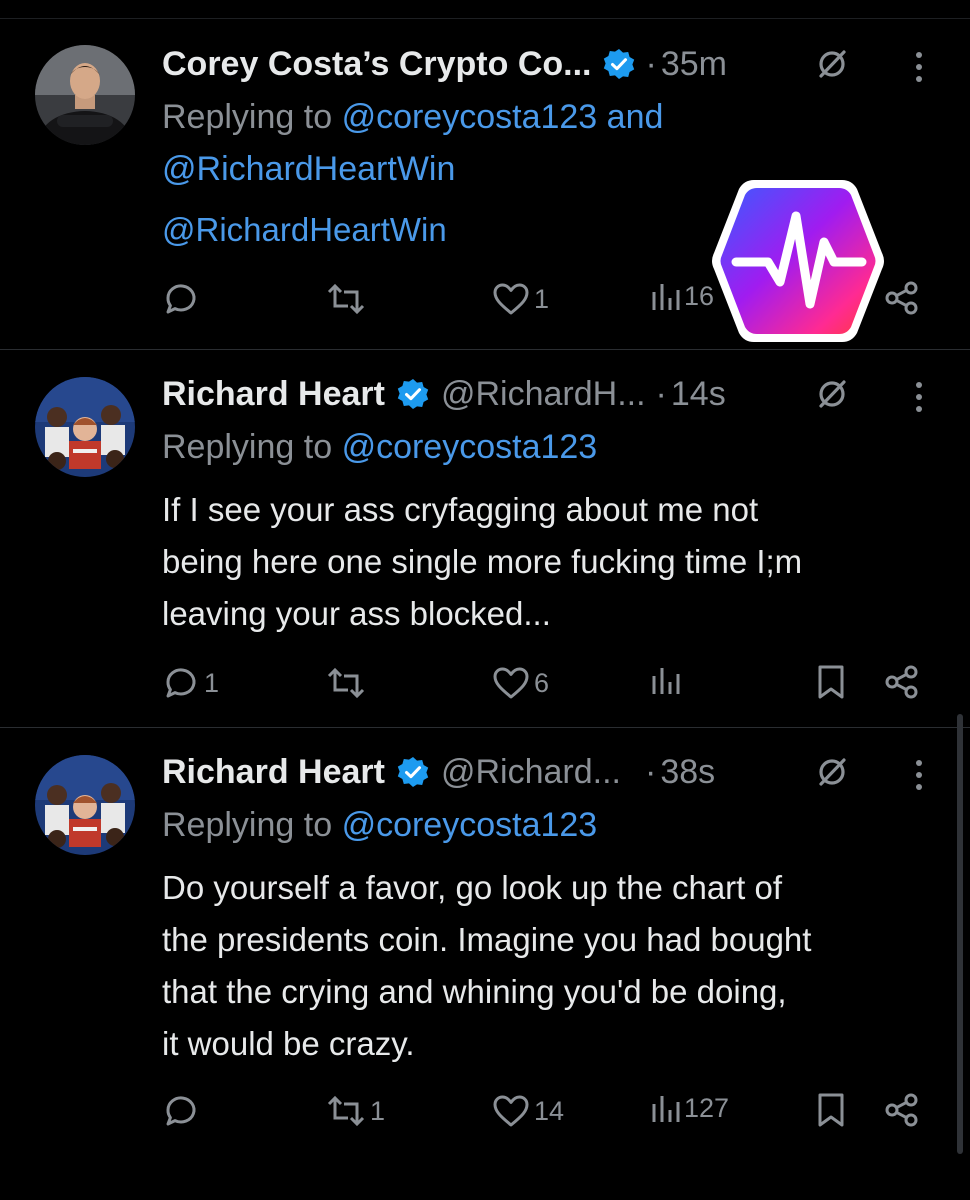  I want to click on tweet-text-line: it would be crazy., so click(288, 1043).